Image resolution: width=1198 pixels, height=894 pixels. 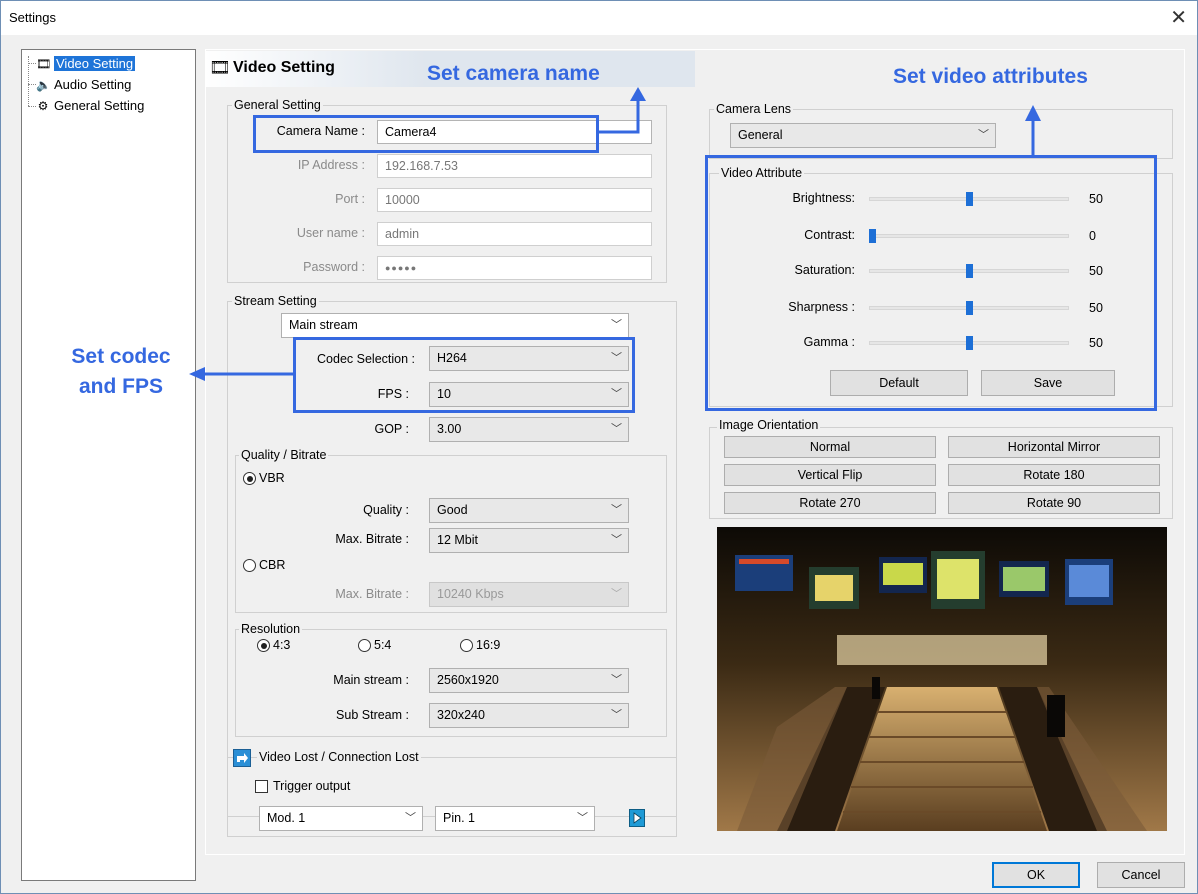 I want to click on pin-select-value: Pin. 1, so click(x=459, y=818).